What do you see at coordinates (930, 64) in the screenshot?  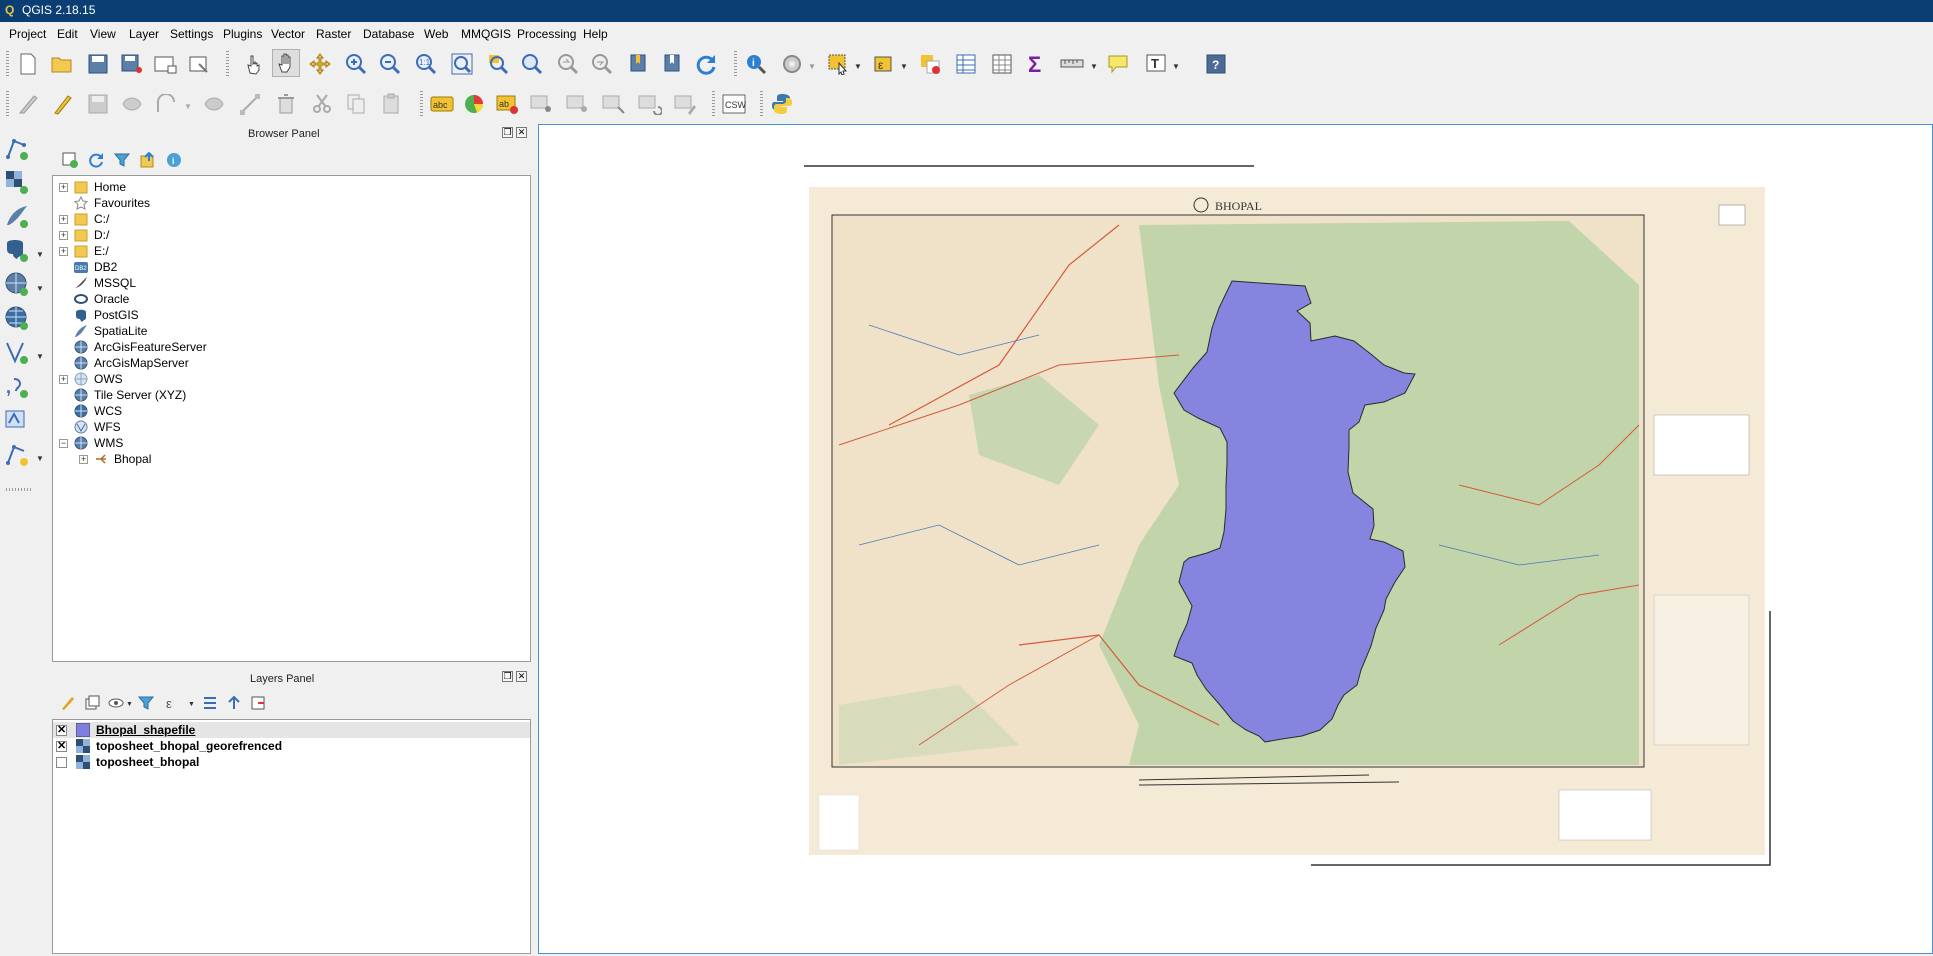 I see `deselect-features-icon` at bounding box center [930, 64].